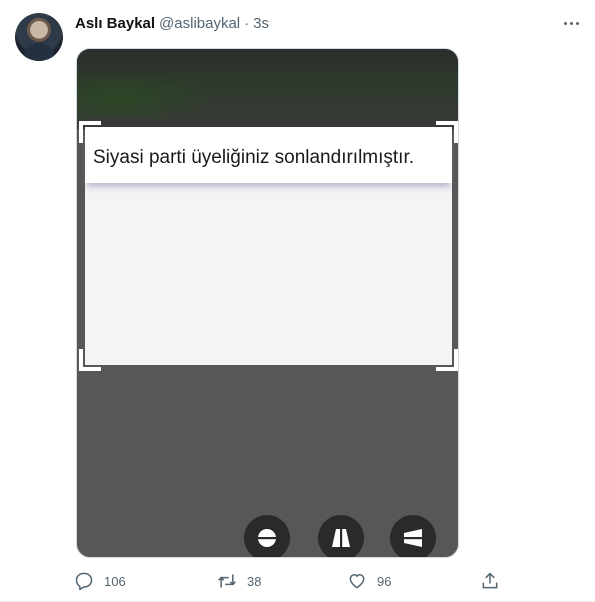 The height and width of the screenshot is (602, 595). What do you see at coordinates (115, 23) in the screenshot?
I see `author-name: Aslı Baykal` at bounding box center [115, 23].